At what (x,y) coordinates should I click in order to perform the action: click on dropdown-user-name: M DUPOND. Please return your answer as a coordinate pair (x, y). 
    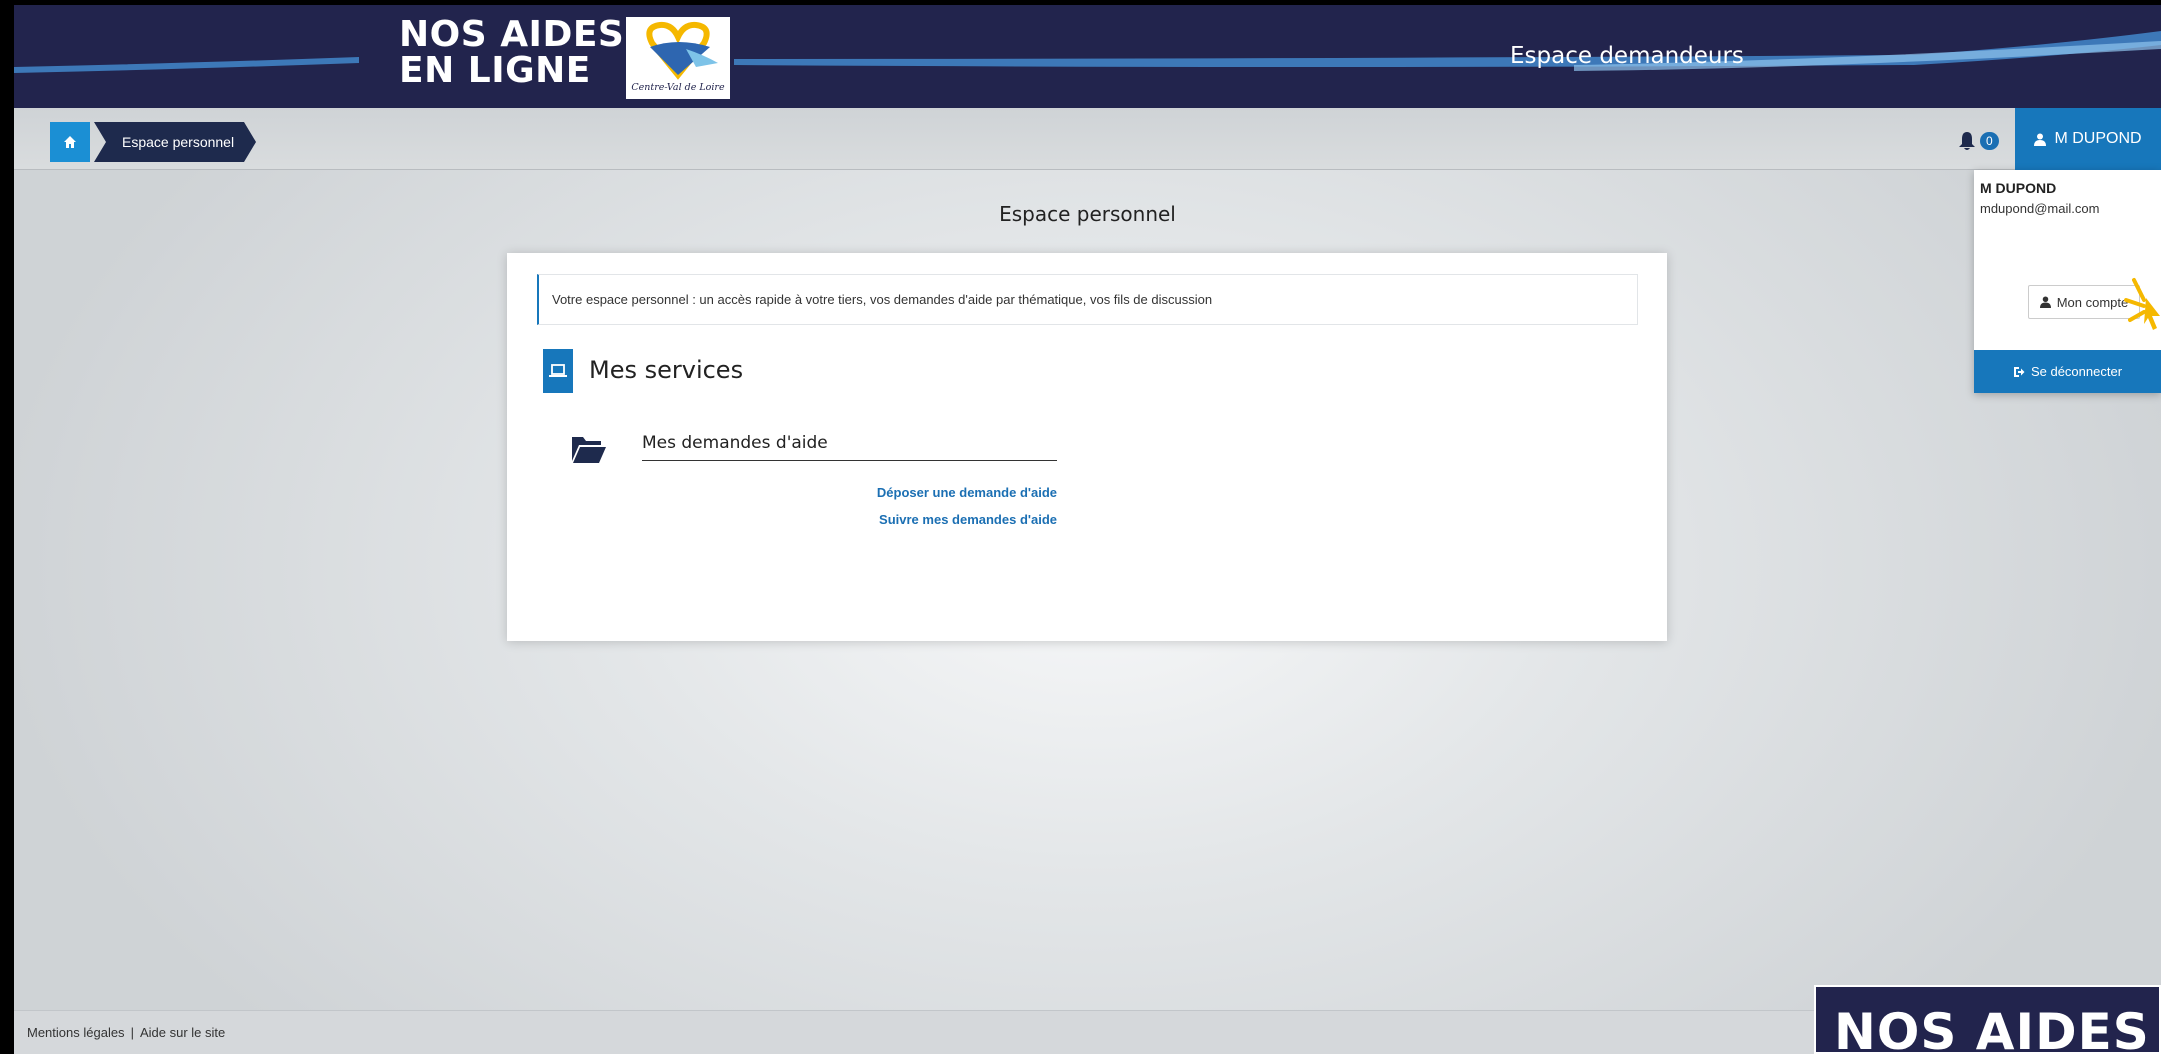
    Looking at the image, I should click on (2018, 188).